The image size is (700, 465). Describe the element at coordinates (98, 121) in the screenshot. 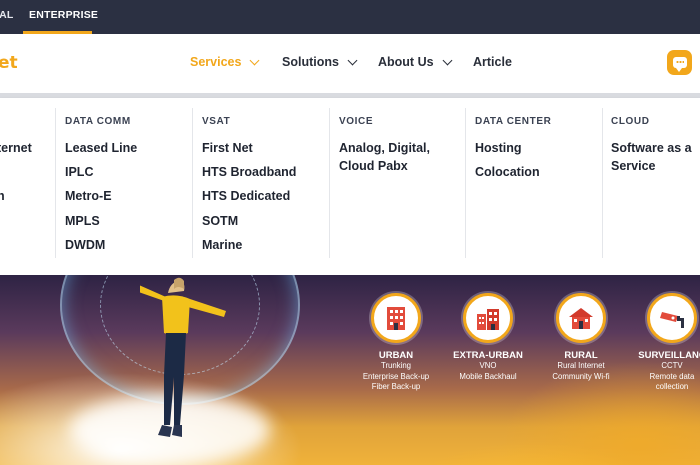

I see `menu-column-heading: DATA COMM` at that location.